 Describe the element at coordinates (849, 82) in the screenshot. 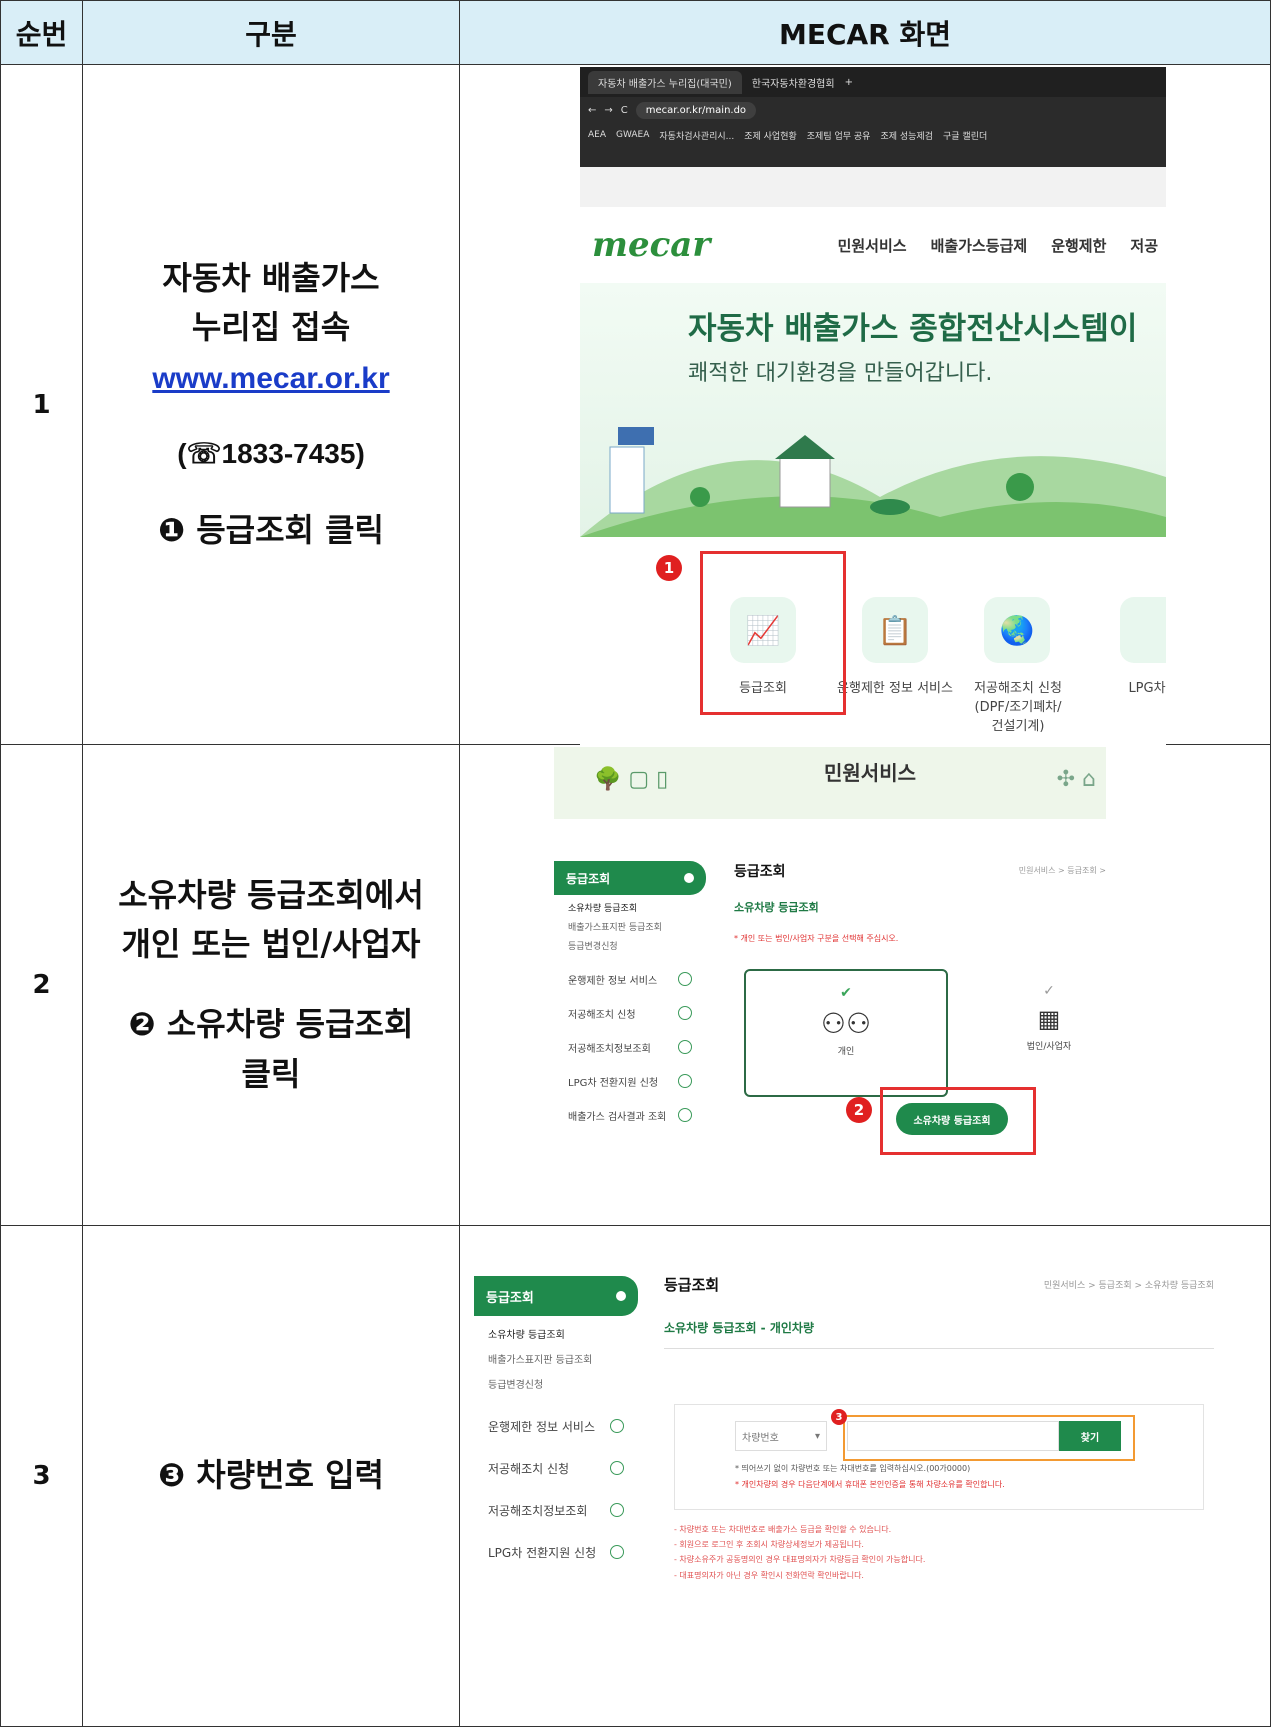

I see `new-tab-icon: +` at that location.